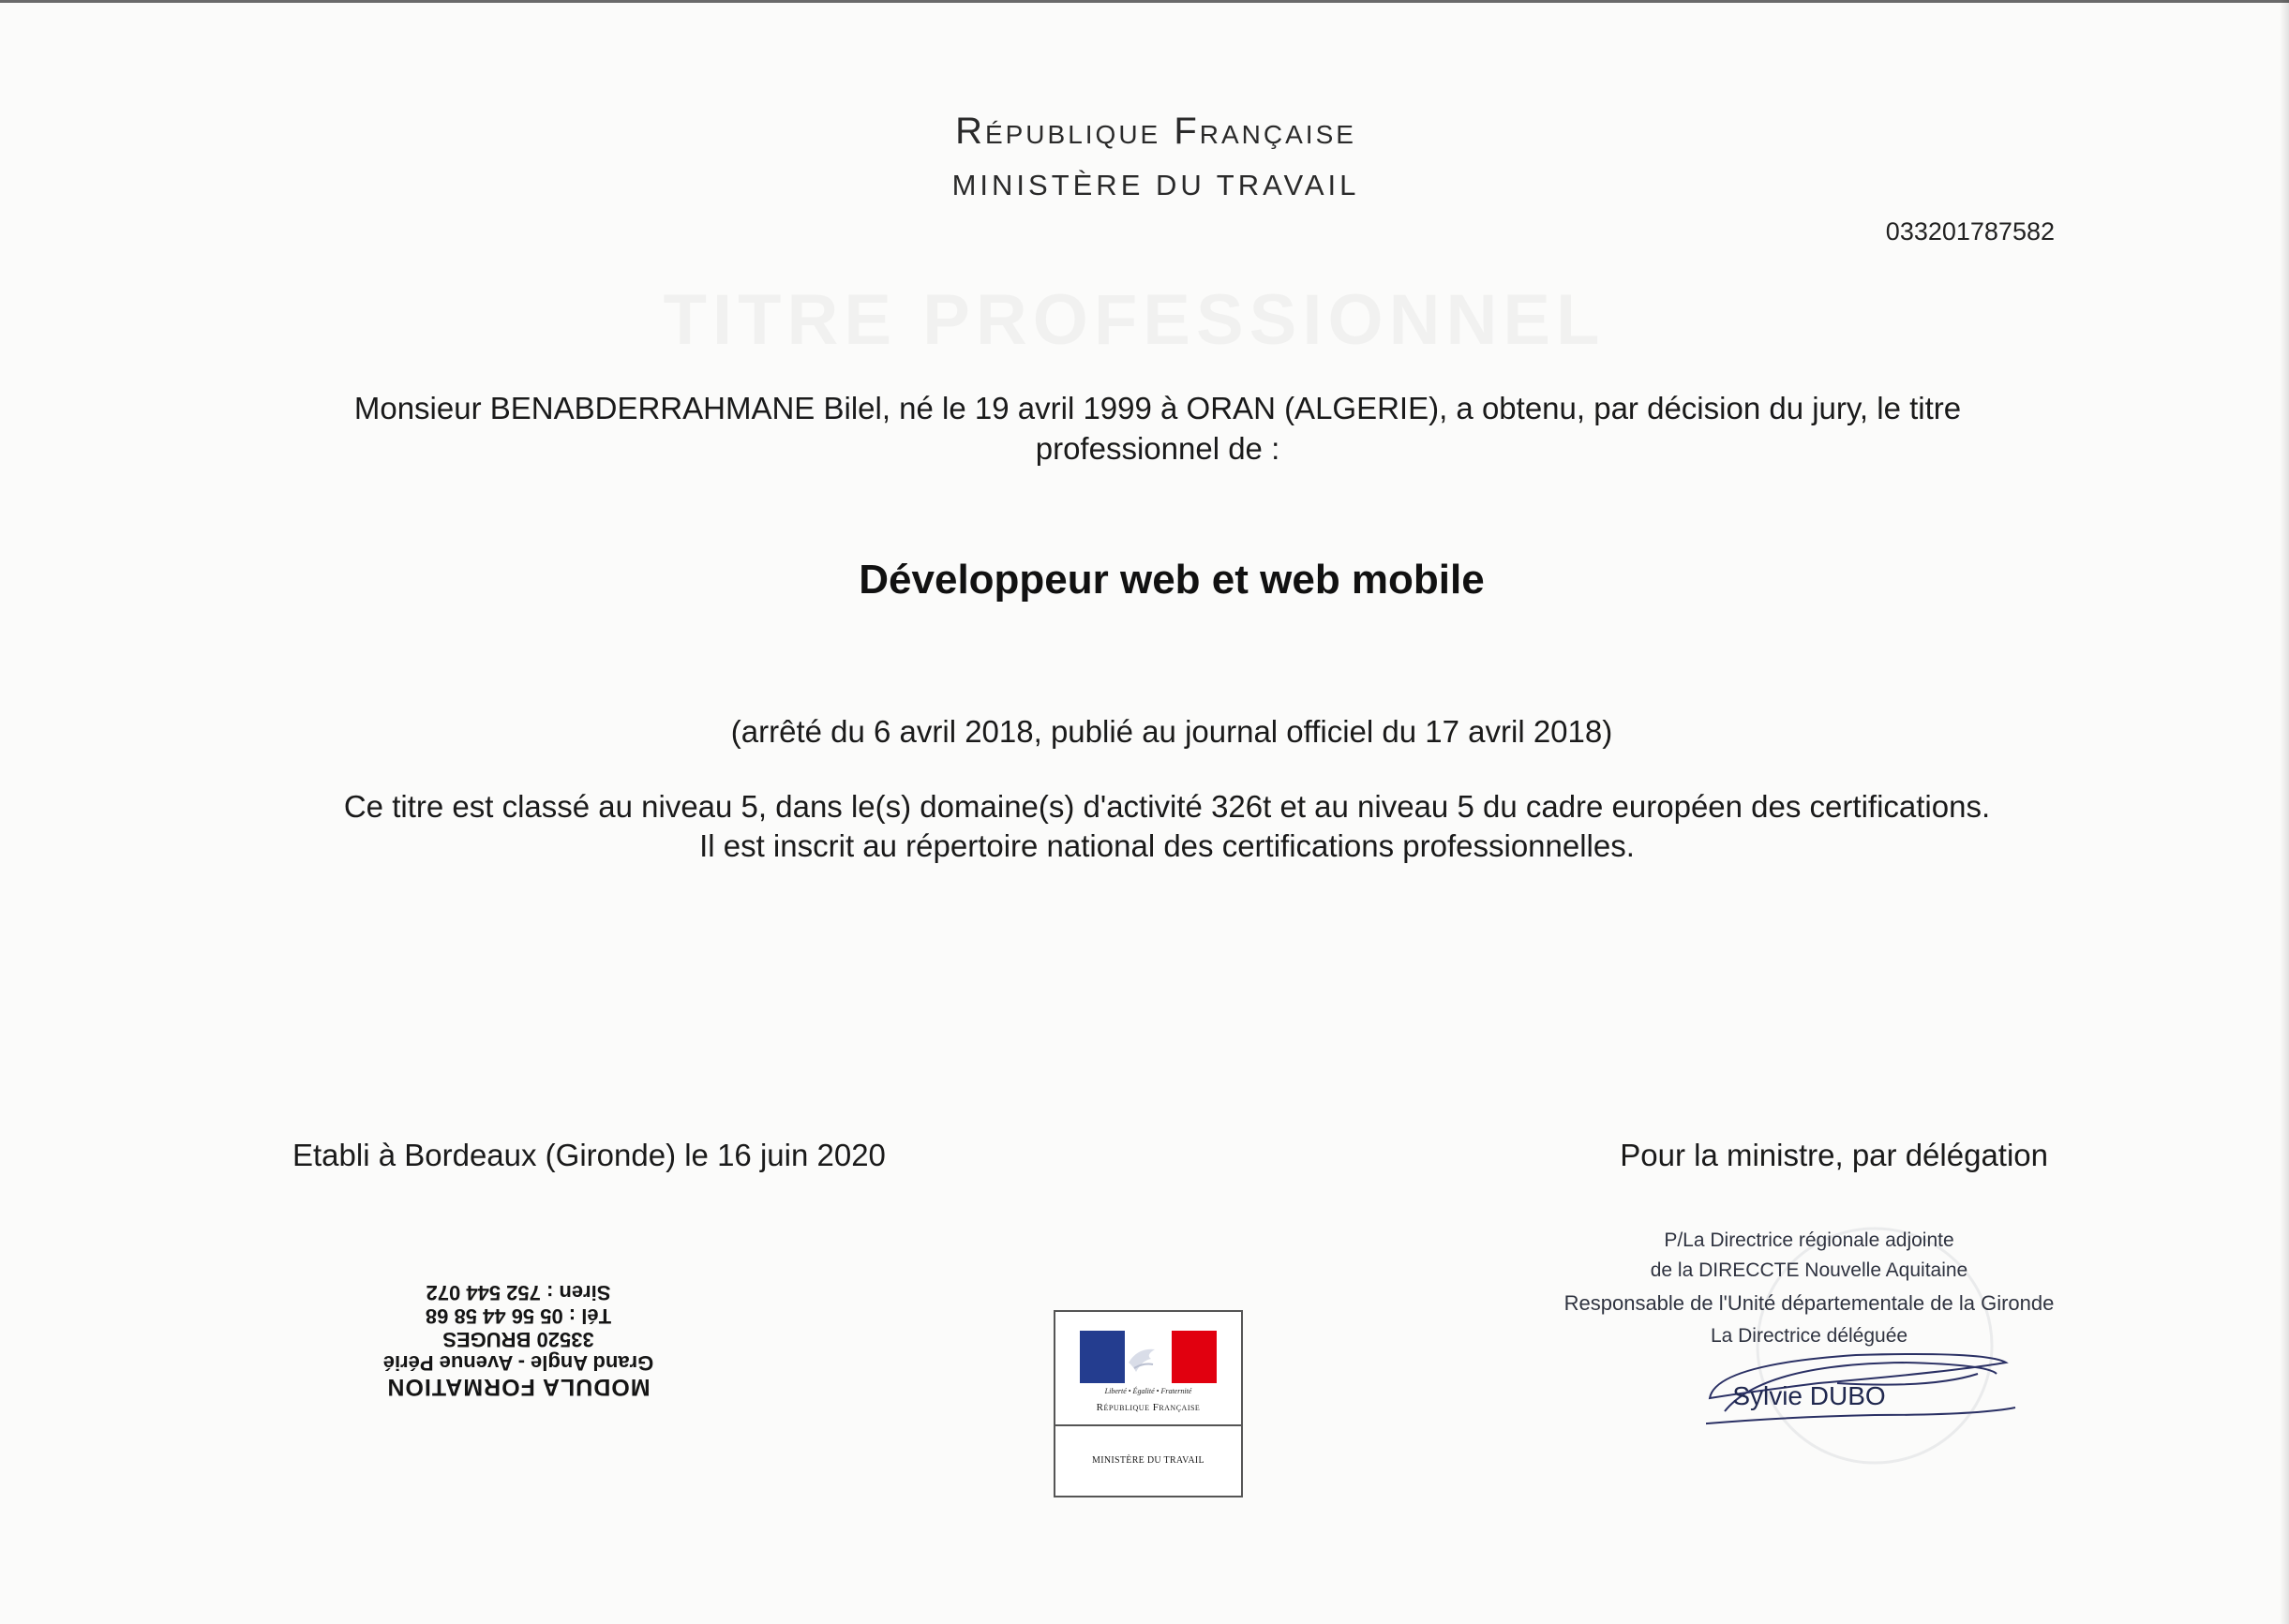 This screenshot has width=2289, height=1624. I want to click on republic-header: République Française, so click(1156, 132).